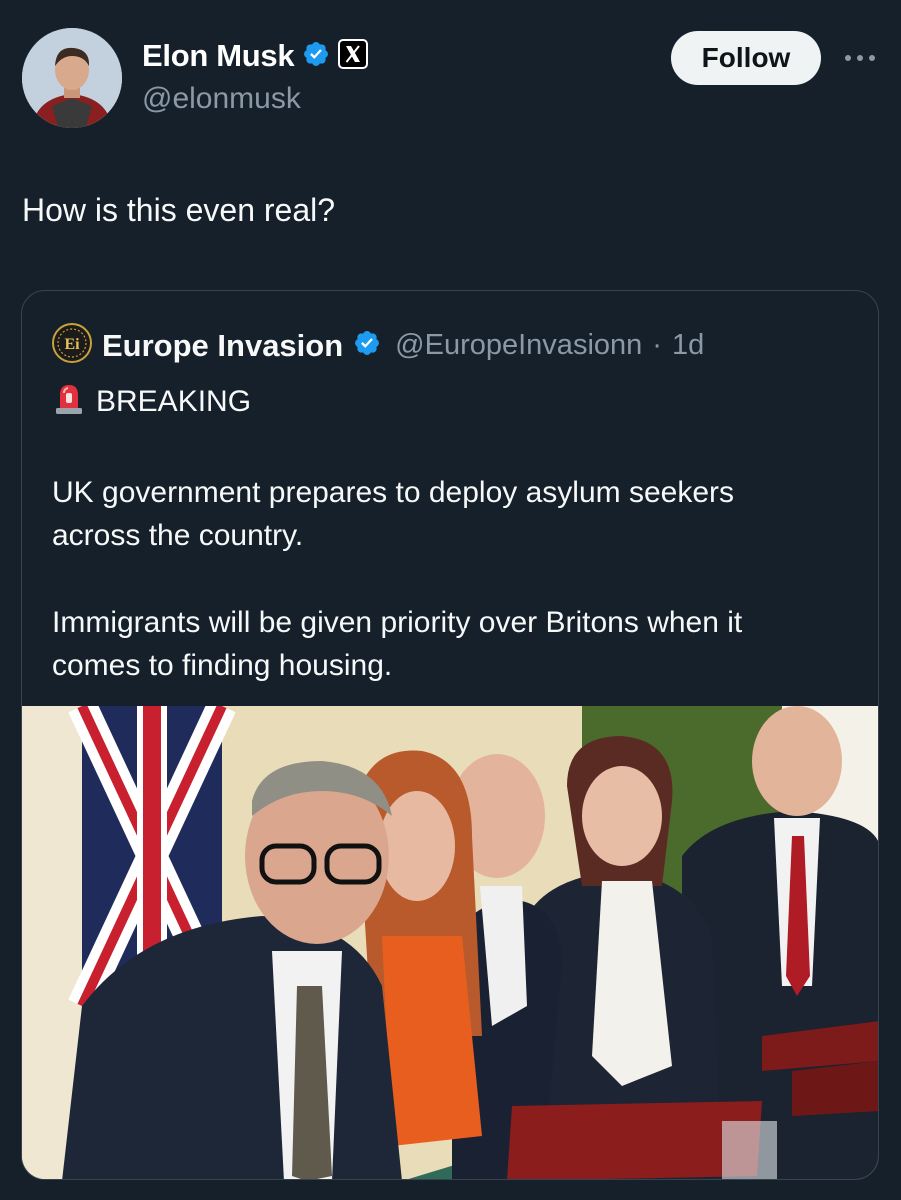 The width and height of the screenshot is (901, 1200). What do you see at coordinates (222, 346) in the screenshot?
I see `quoted-author-name: Europe Invasion` at bounding box center [222, 346].